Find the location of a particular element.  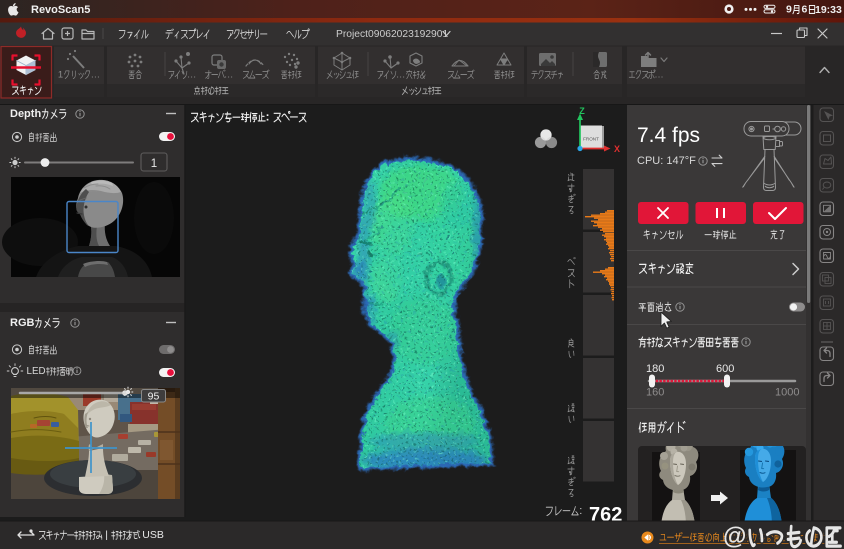

svg-text: 160 is located at coordinates (655, 393).